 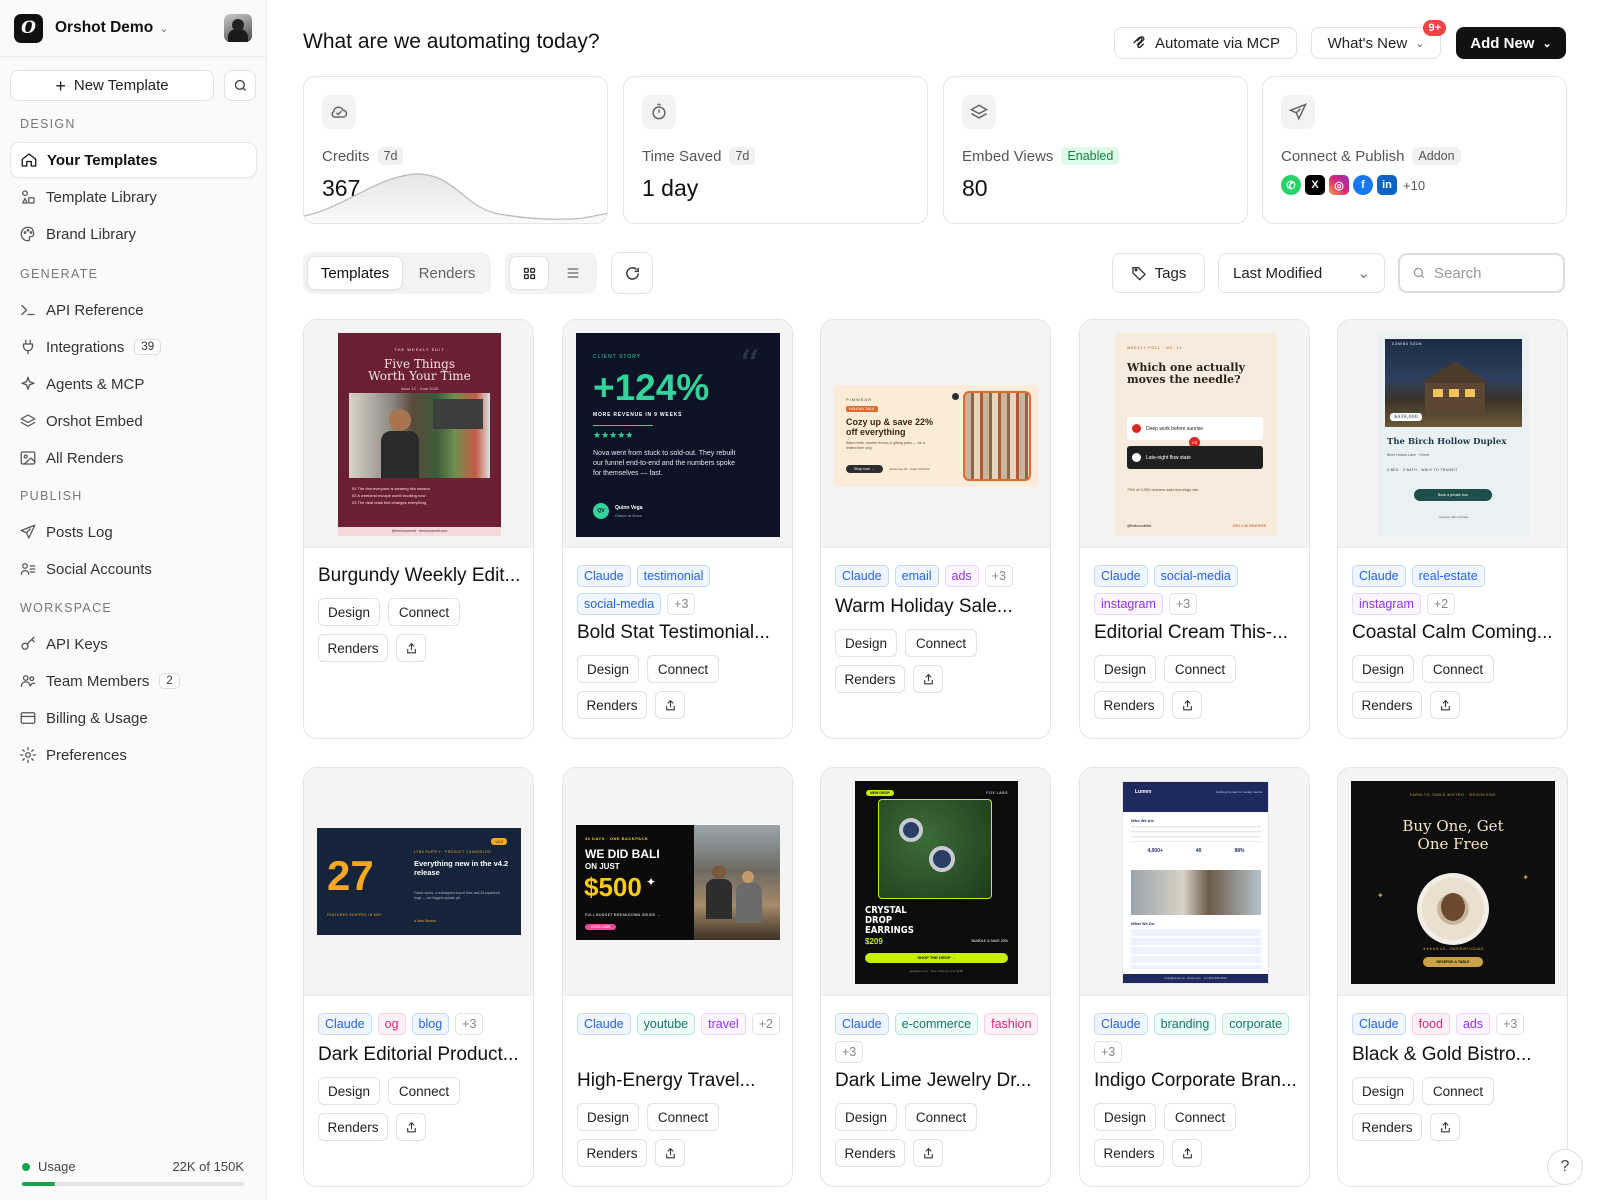 I want to click on stat-card-embed-views: Embed Views Enabled 80, so click(x=1095, y=150).